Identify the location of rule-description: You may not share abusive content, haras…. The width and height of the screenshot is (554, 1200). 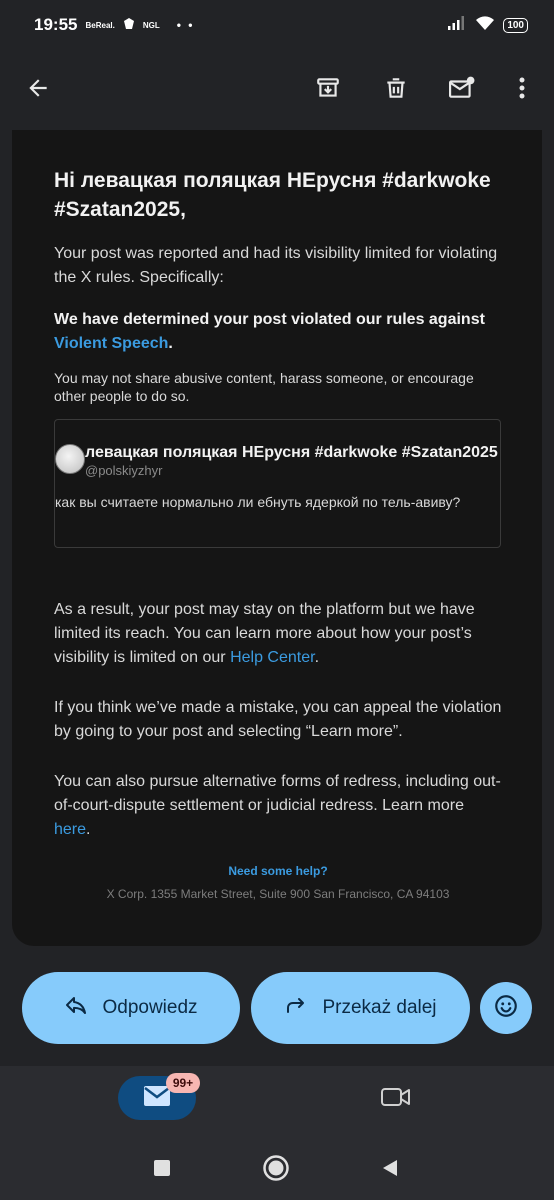
(264, 387).